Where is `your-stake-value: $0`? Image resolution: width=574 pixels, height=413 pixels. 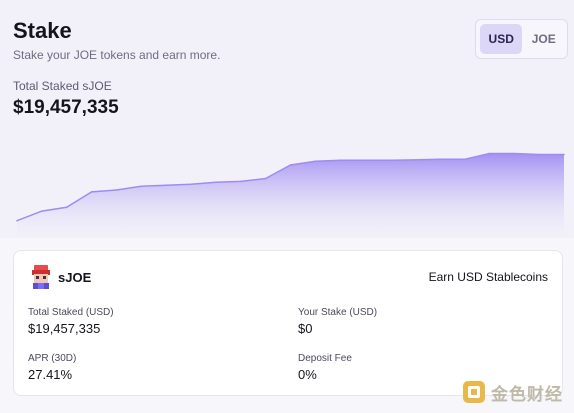
your-stake-value: $0 is located at coordinates (305, 328).